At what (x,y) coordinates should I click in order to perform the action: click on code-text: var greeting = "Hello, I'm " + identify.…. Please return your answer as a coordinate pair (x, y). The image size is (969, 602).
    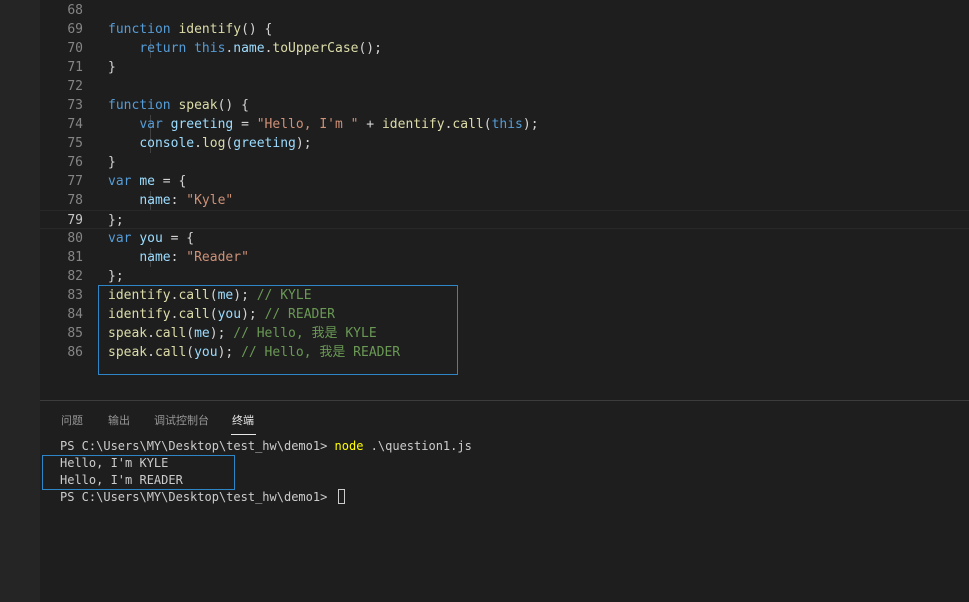
    Looking at the image, I should click on (323, 124).